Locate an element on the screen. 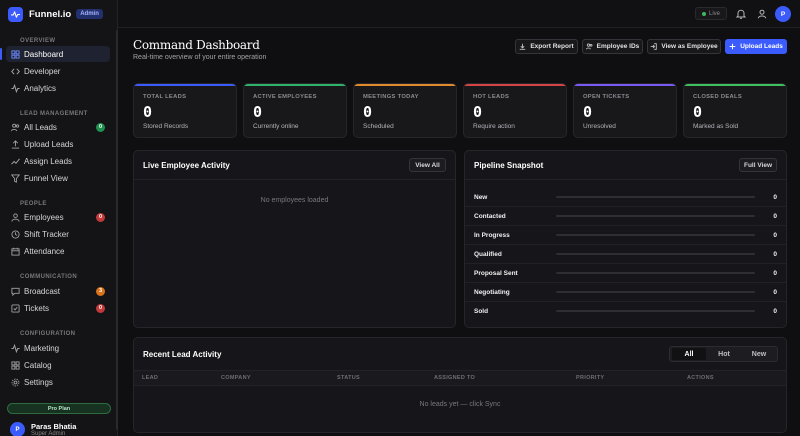 This screenshot has width=800, height=436. funnel-icon is located at coordinates (15, 178).